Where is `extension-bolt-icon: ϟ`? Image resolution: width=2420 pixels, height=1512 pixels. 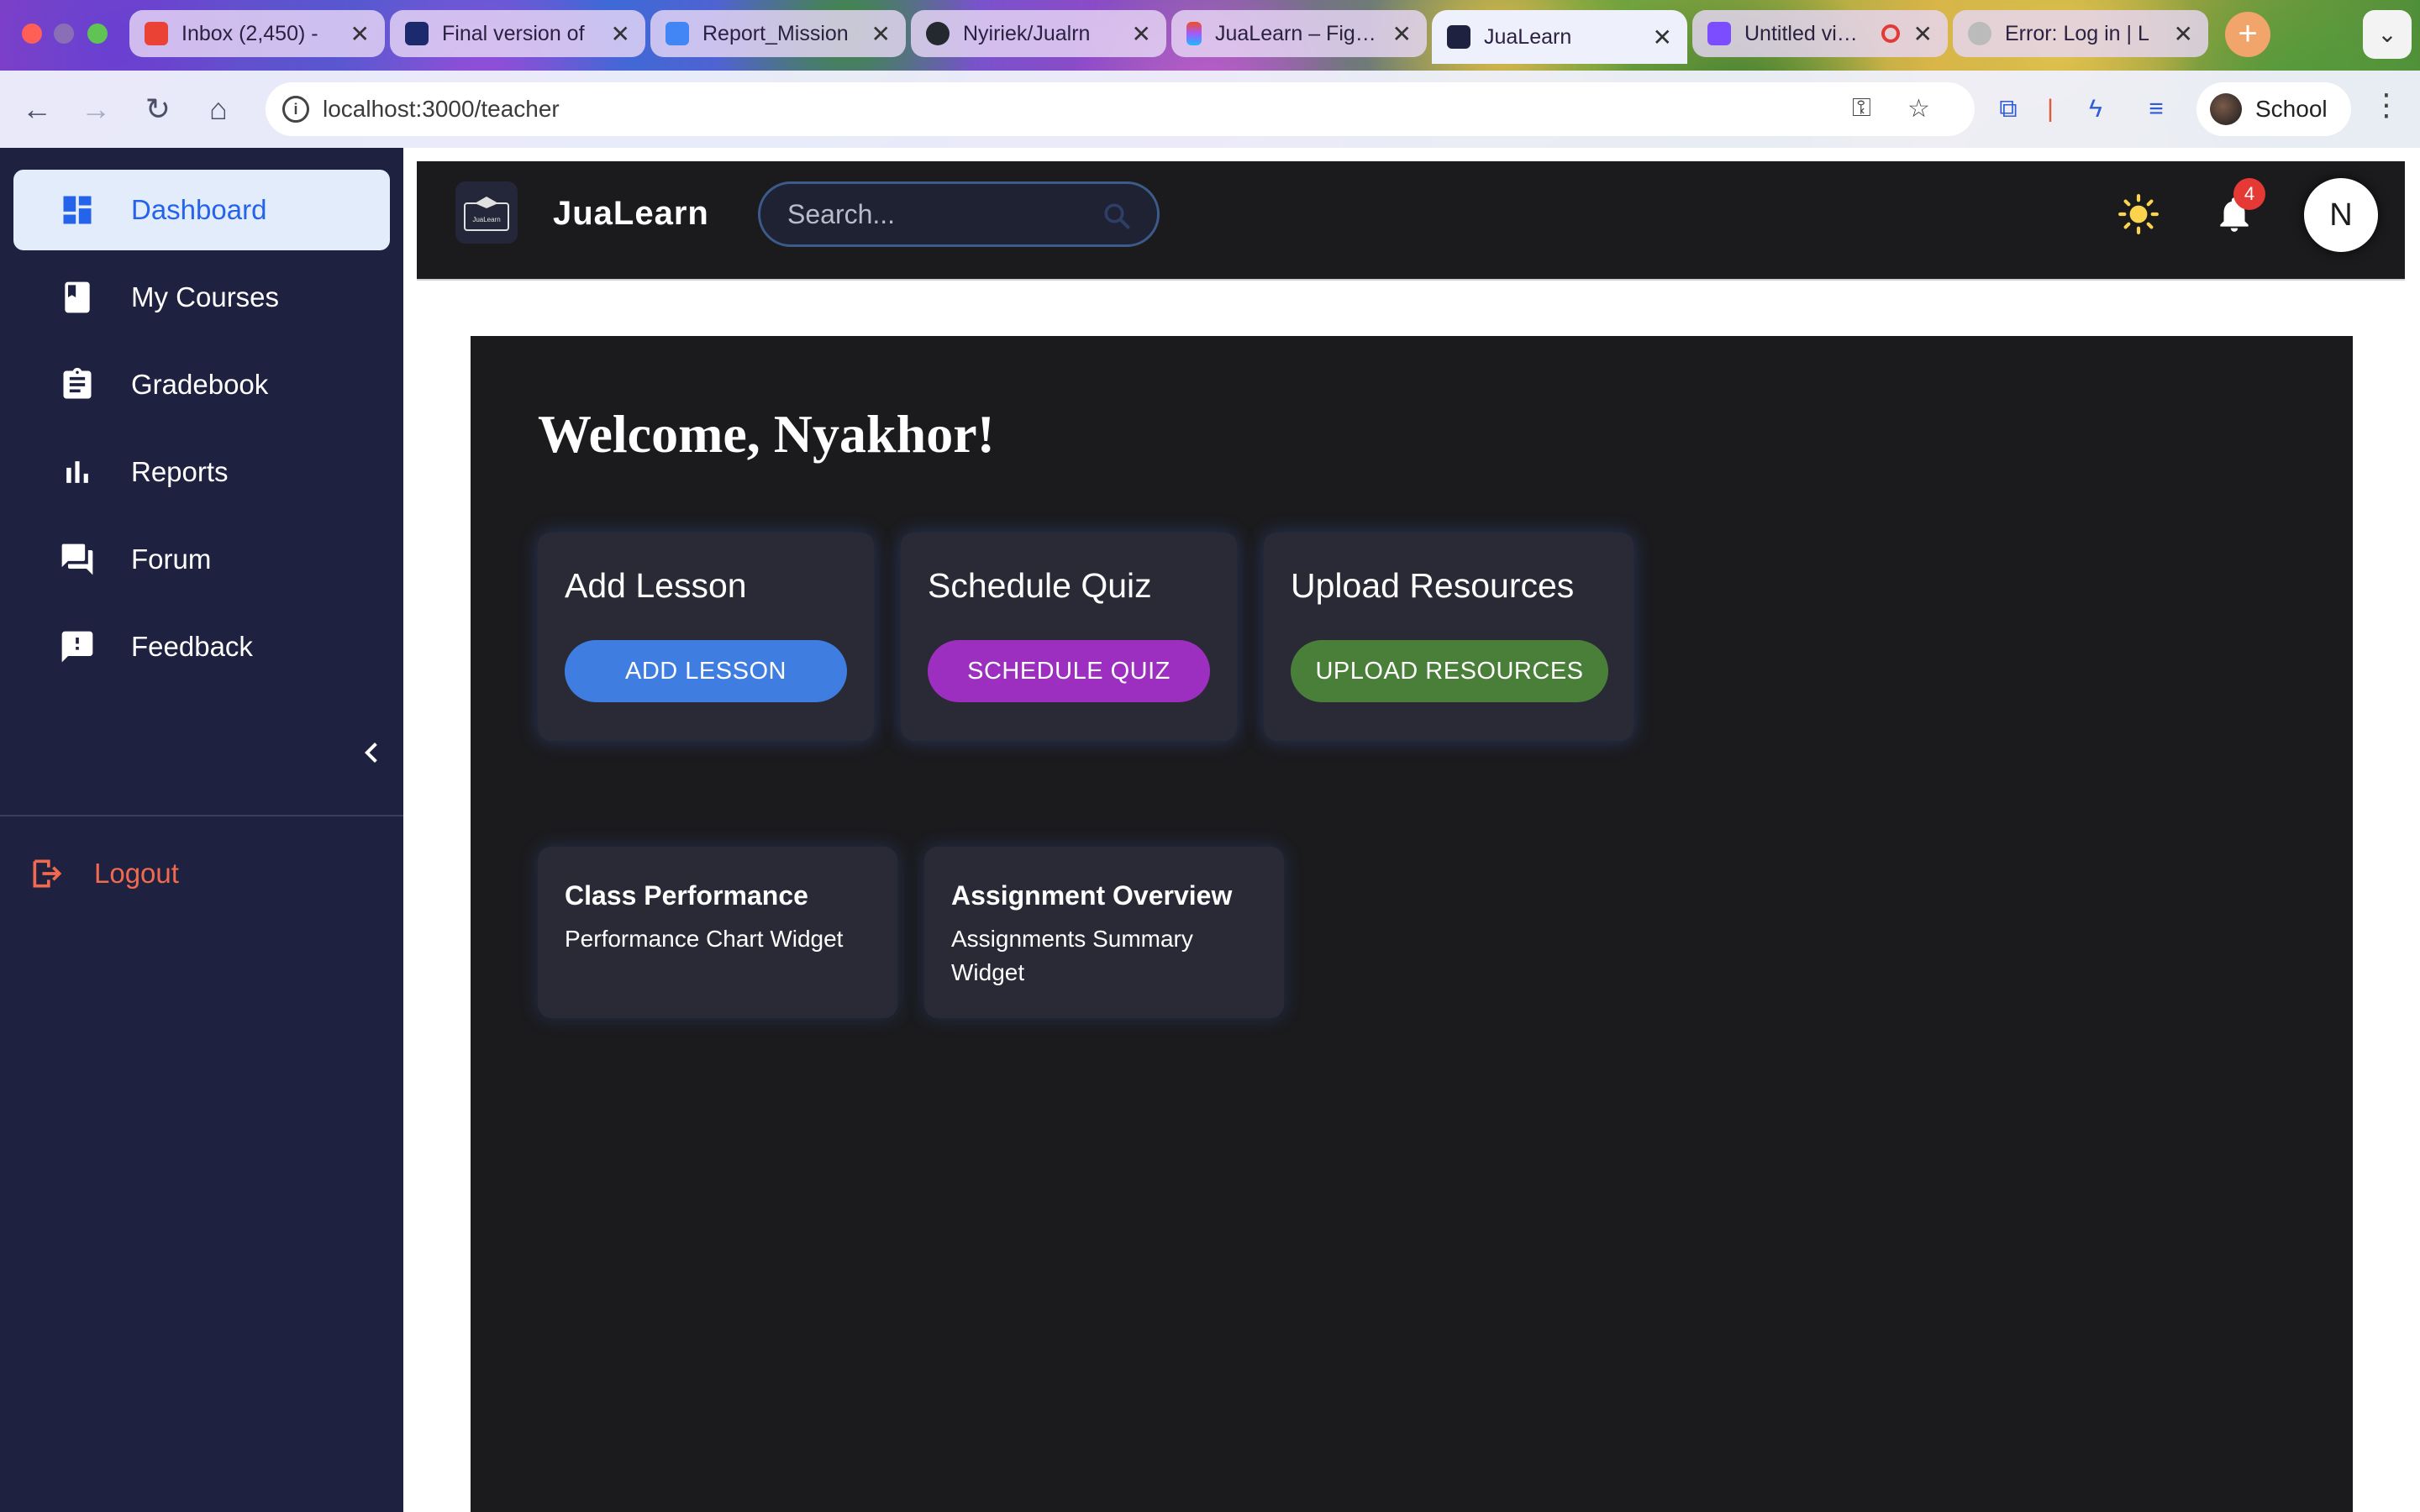 extension-bolt-icon: ϟ is located at coordinates (2095, 109).